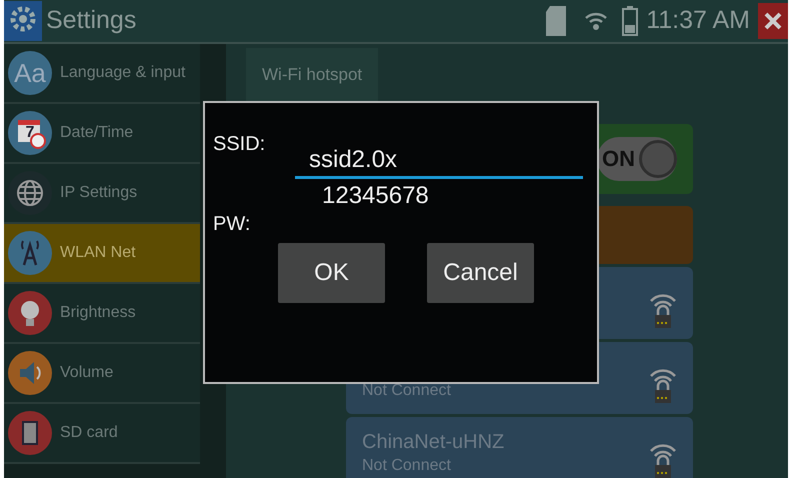  Describe the element at coordinates (439, 161) in the screenshot. I see `ssid-field: ssid2.0x` at that location.